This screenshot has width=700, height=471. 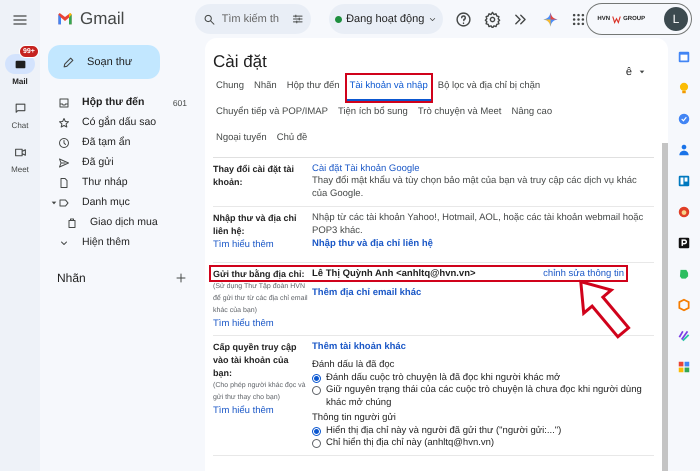 I want to click on setting-label: Thay đổi cài đặt tài khoản:, so click(x=254, y=175).